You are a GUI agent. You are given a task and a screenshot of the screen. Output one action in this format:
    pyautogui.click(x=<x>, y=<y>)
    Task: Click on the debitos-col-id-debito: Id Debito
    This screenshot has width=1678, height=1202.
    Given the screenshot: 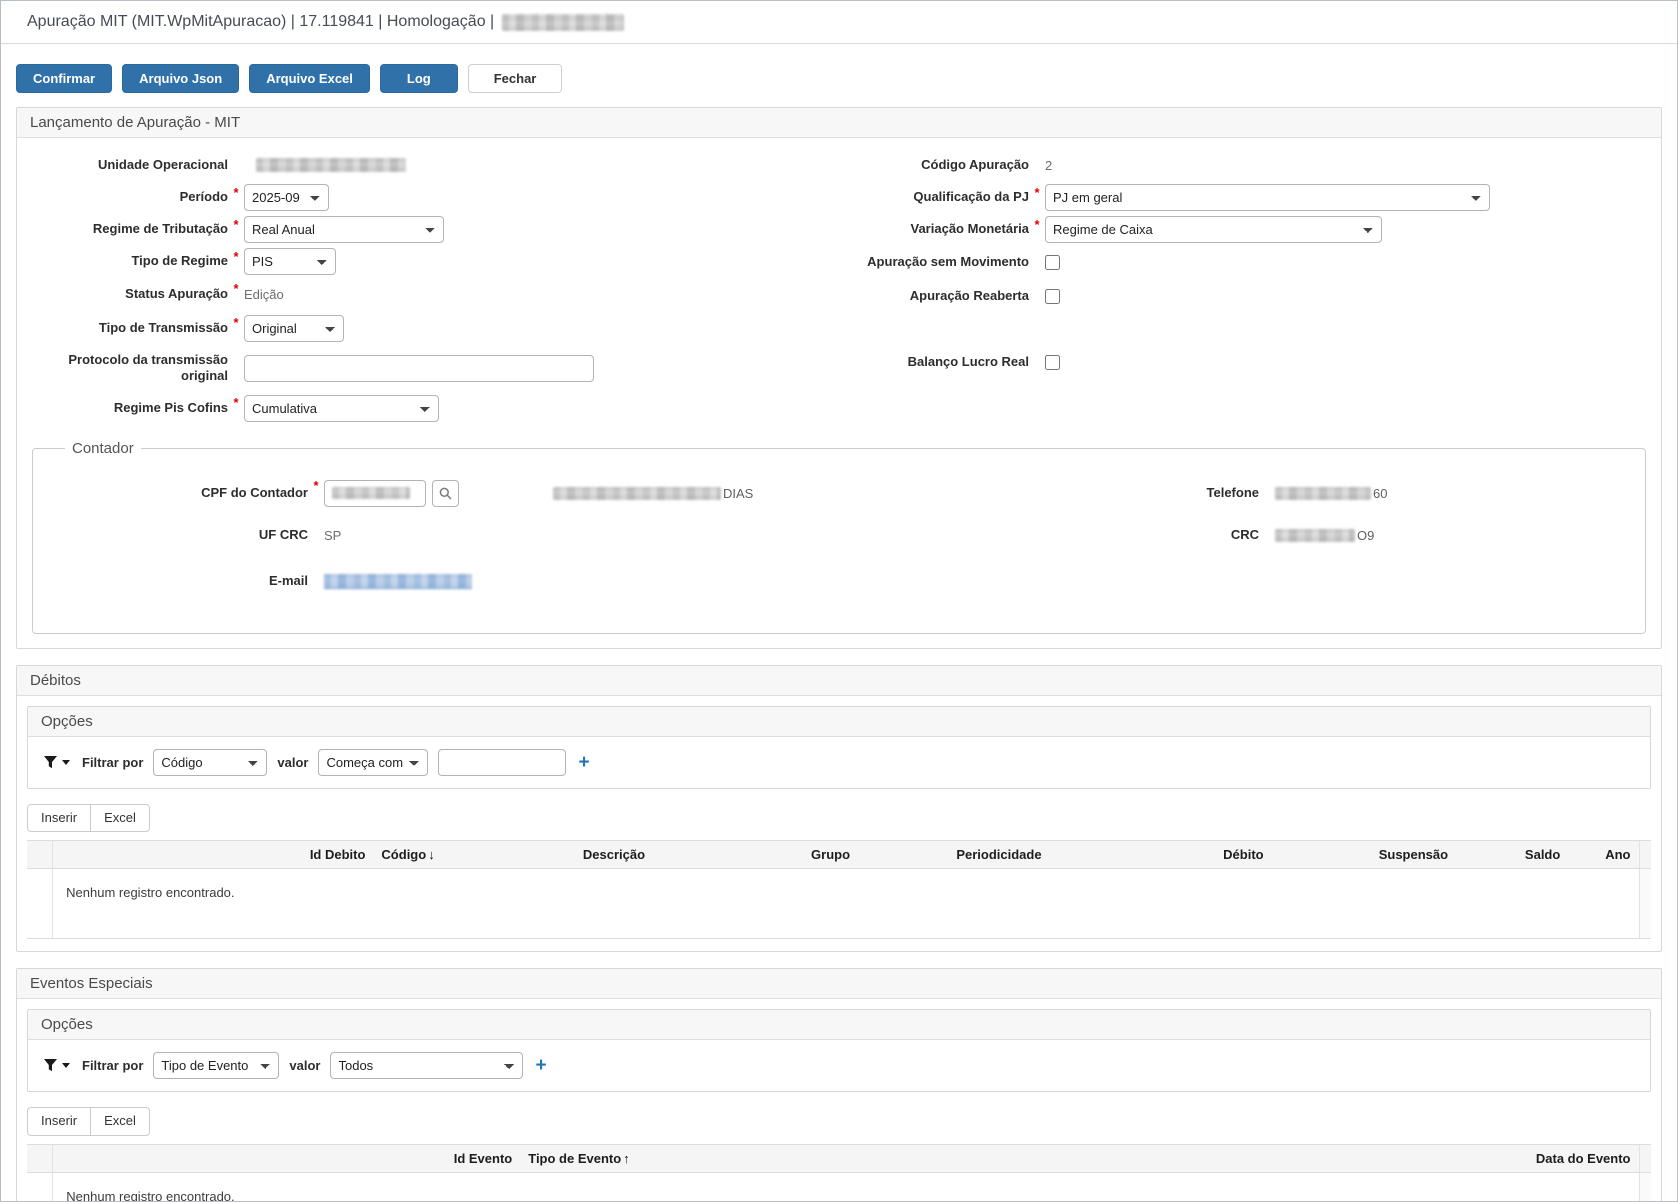 What is the action you would take?
    pyautogui.click(x=213, y=855)
    